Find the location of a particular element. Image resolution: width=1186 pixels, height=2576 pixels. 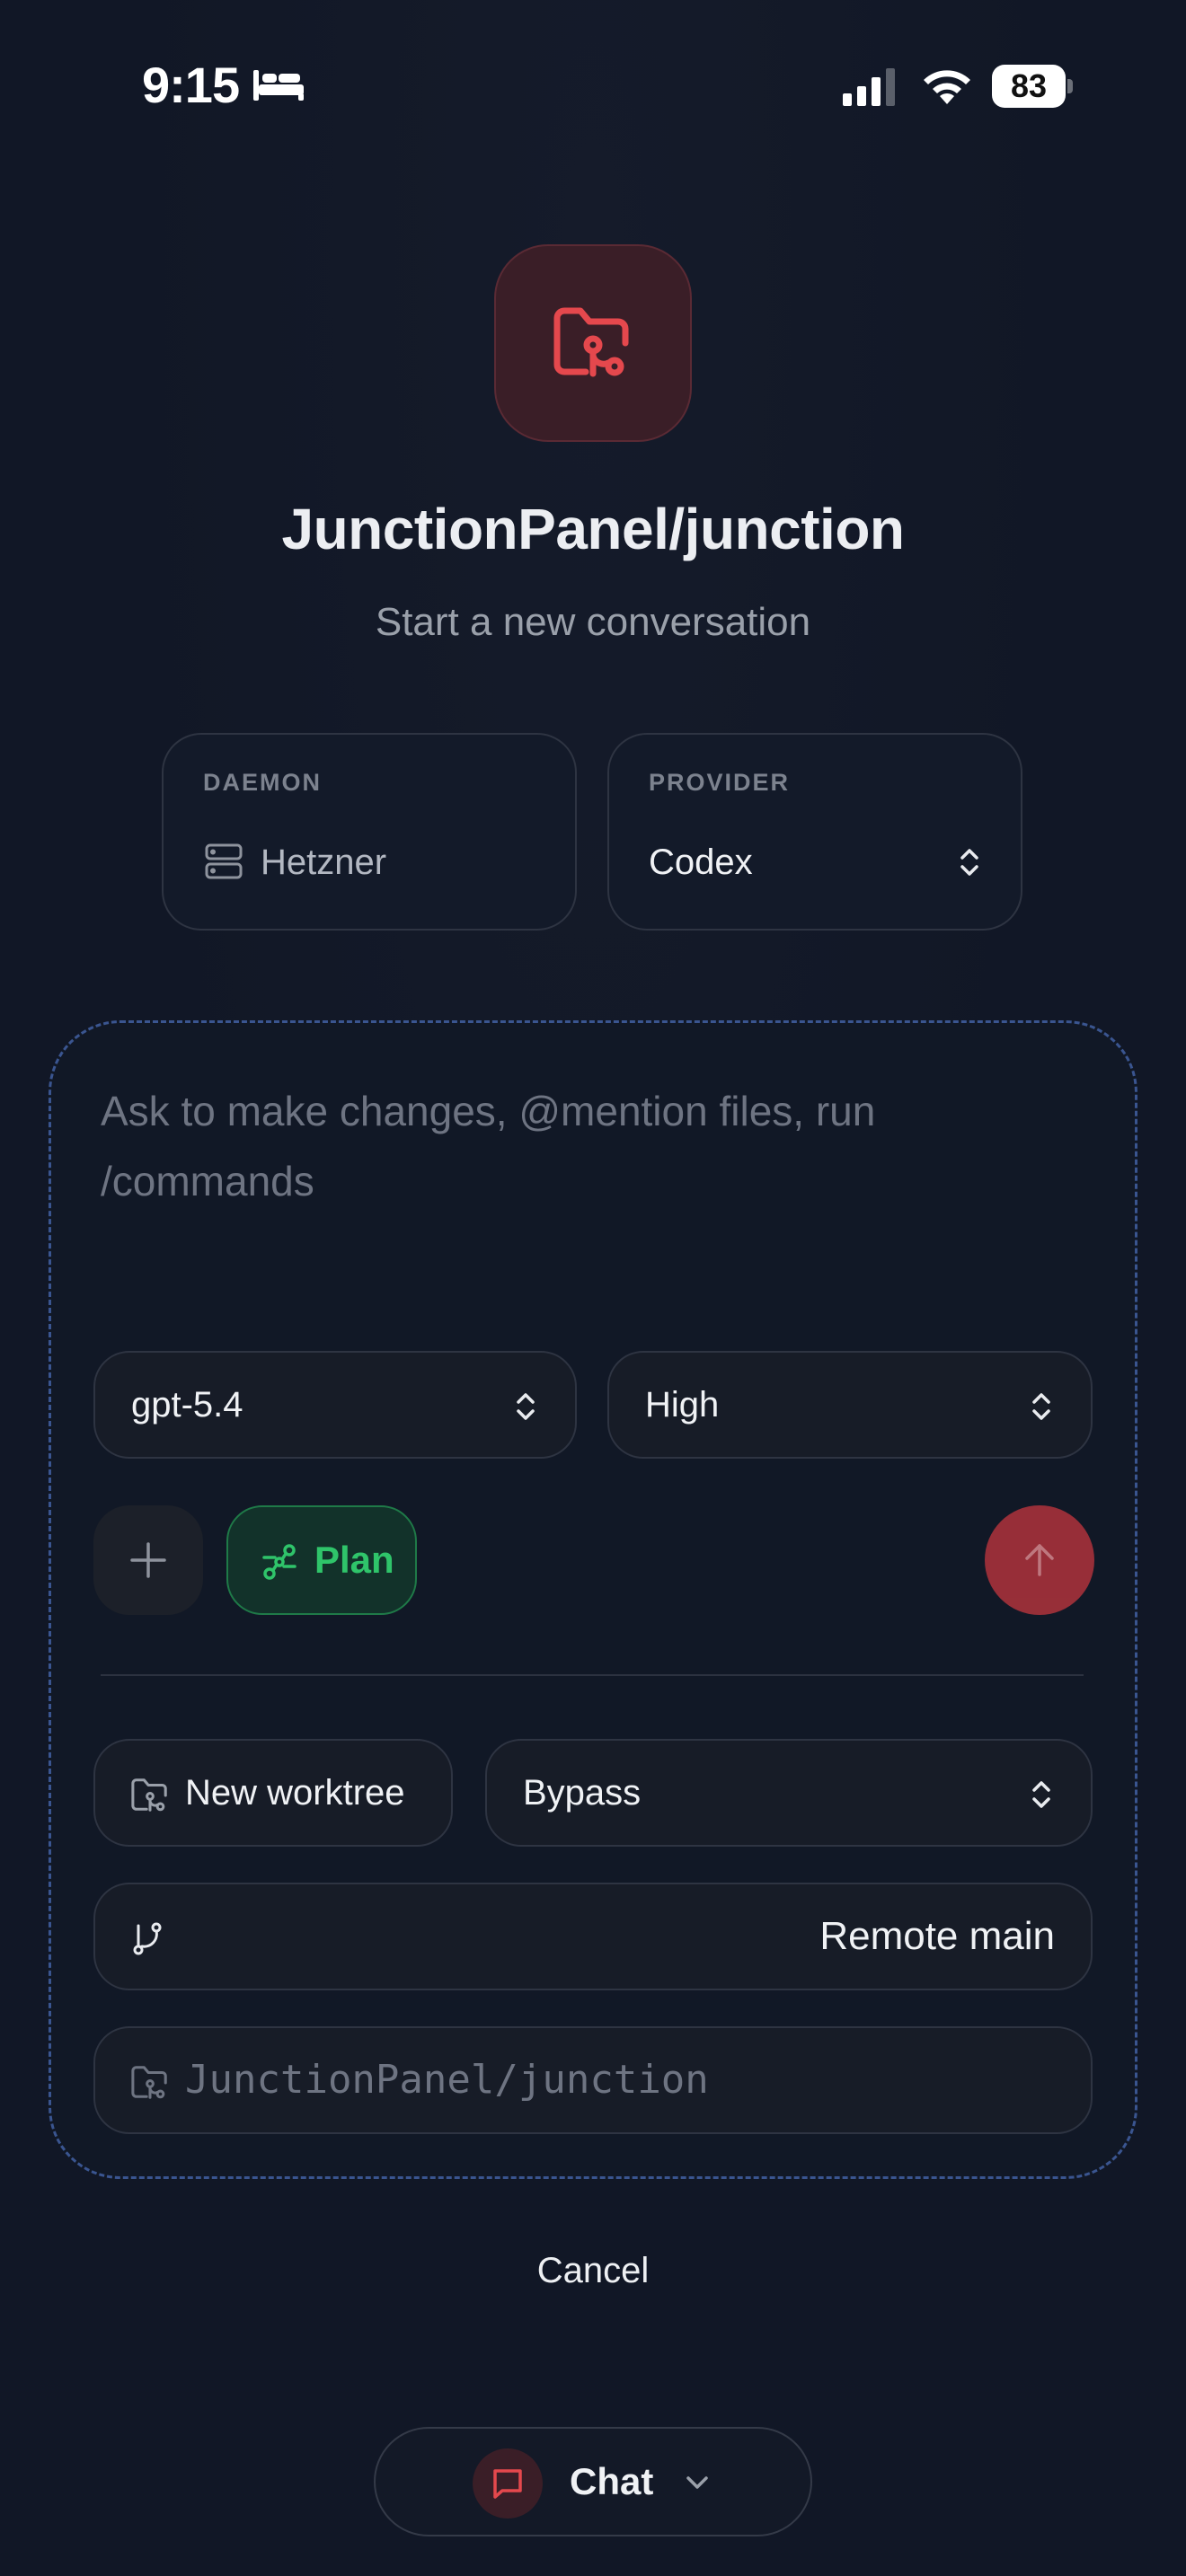

daemon-value: Hetzner is located at coordinates (324, 862).